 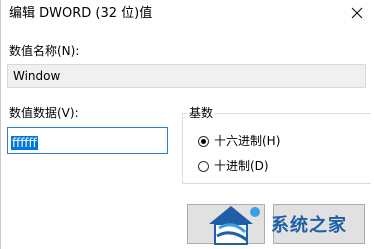 I want to click on value-data-selected-text: ffffff, so click(x=24, y=143).